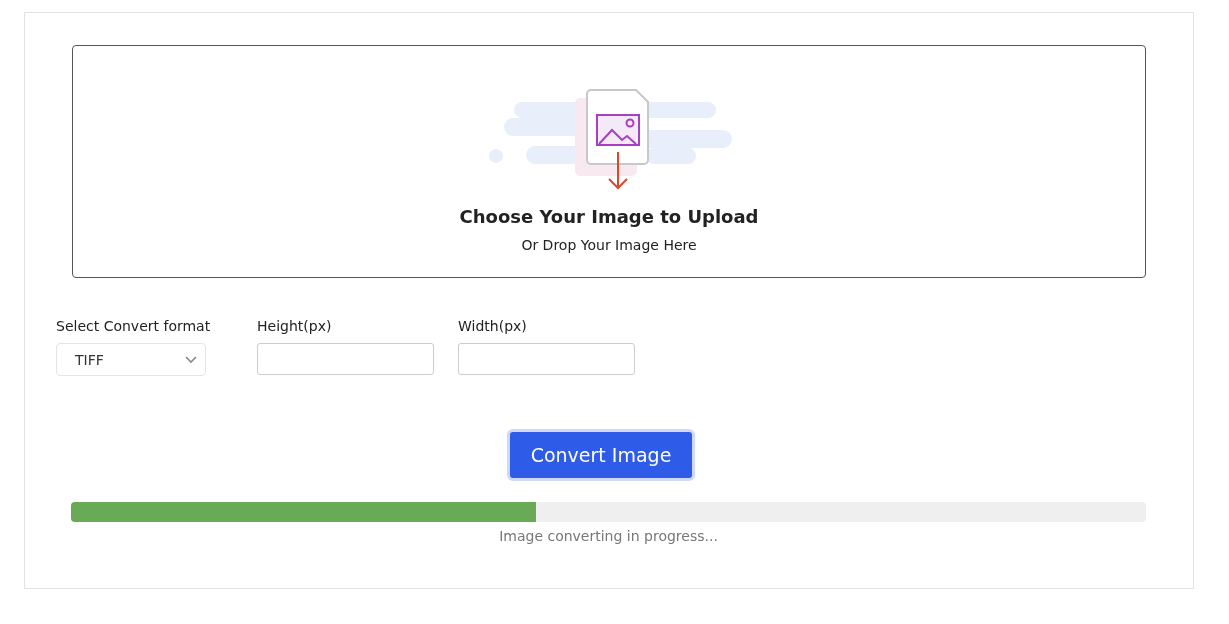 The image size is (1229, 624). Describe the element at coordinates (131, 359) in the screenshot. I see `format-select: TIFF` at that location.